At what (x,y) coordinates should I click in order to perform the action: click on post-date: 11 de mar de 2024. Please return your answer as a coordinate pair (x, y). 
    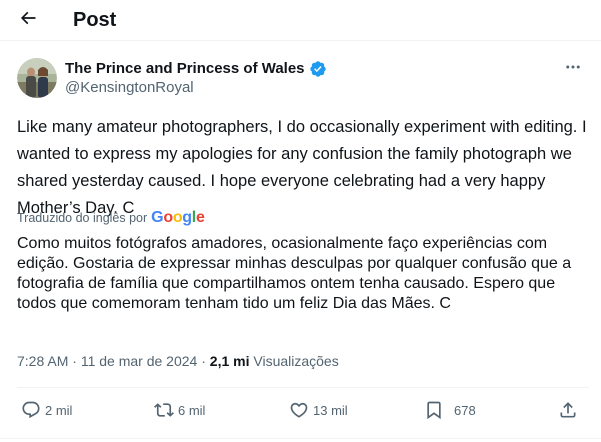
    Looking at the image, I should click on (139, 361).